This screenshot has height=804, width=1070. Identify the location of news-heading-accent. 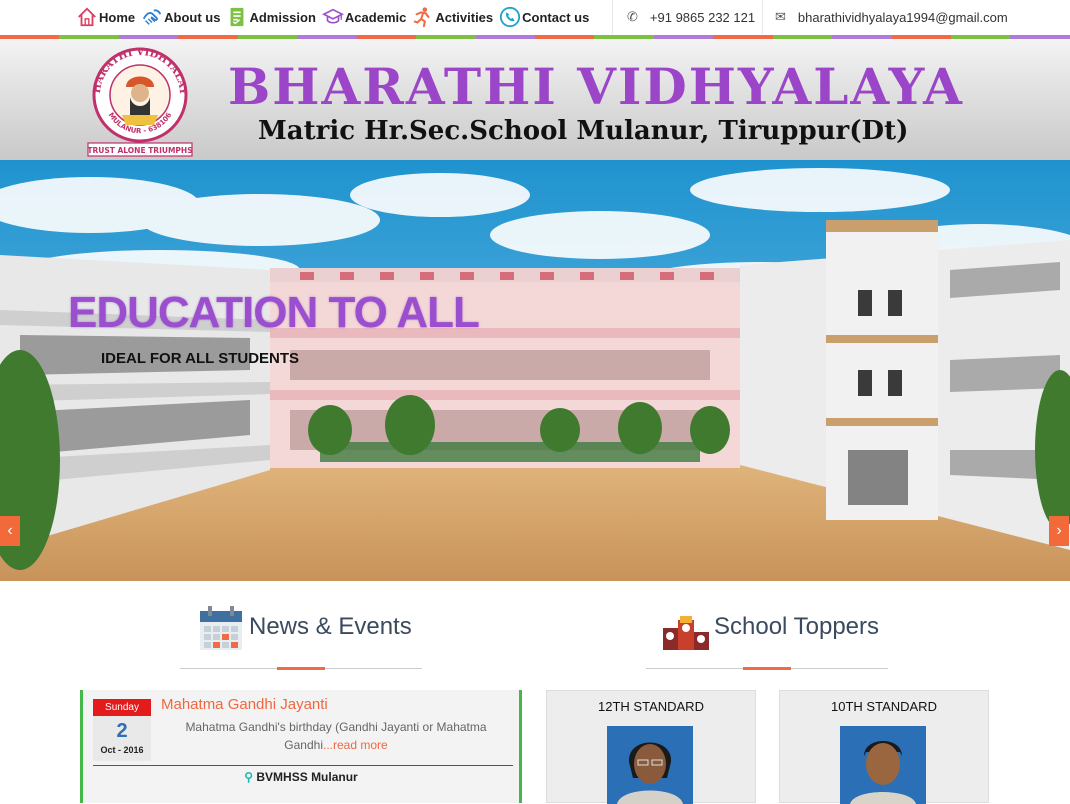
(301, 668).